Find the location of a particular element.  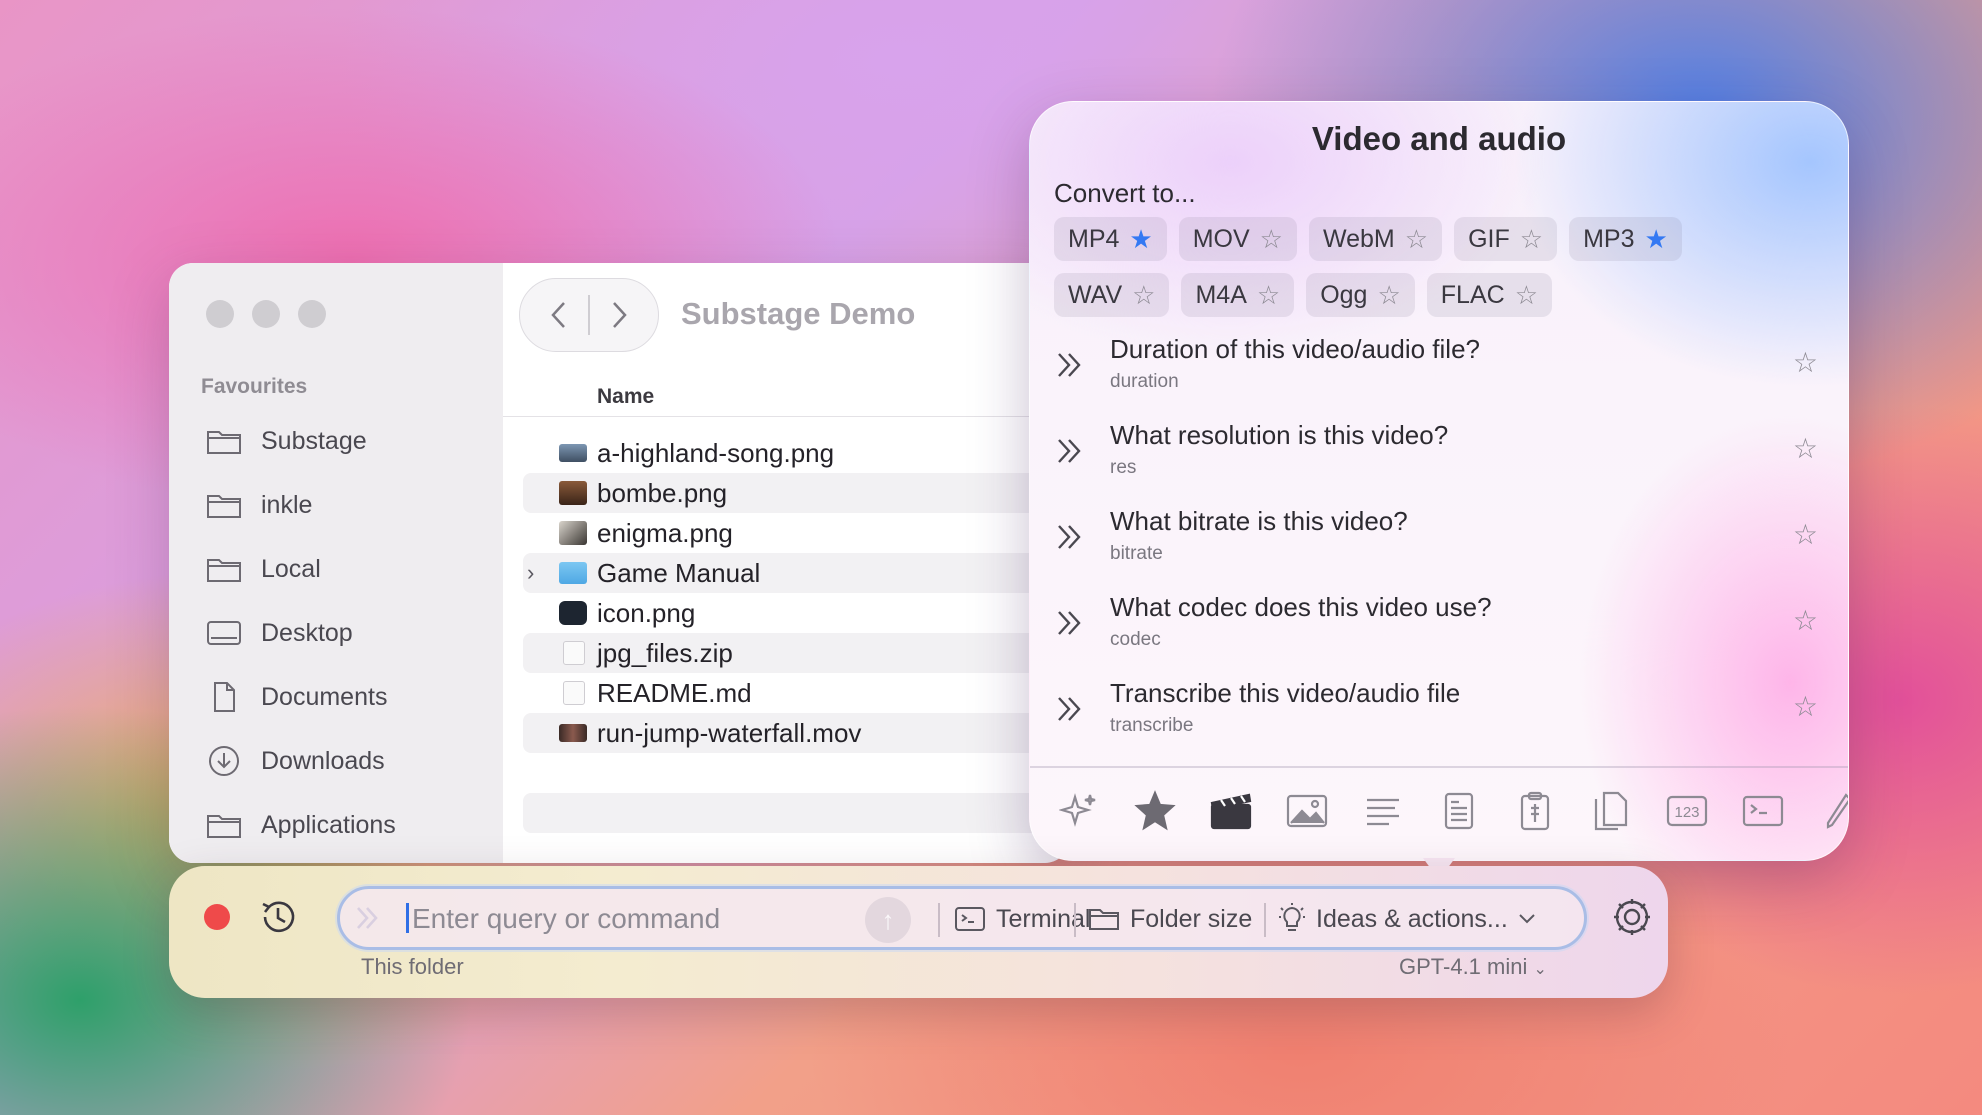

popover-title: Video and audio is located at coordinates (1439, 138).